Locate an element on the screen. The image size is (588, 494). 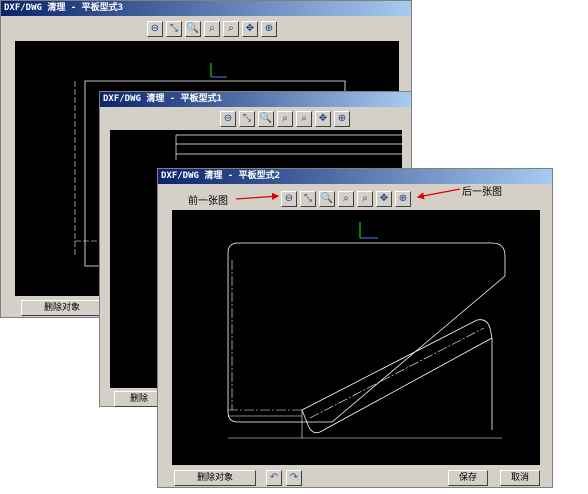
window-title: DXF/DWG 清理 - 平板型式3 is located at coordinates (206, 8).